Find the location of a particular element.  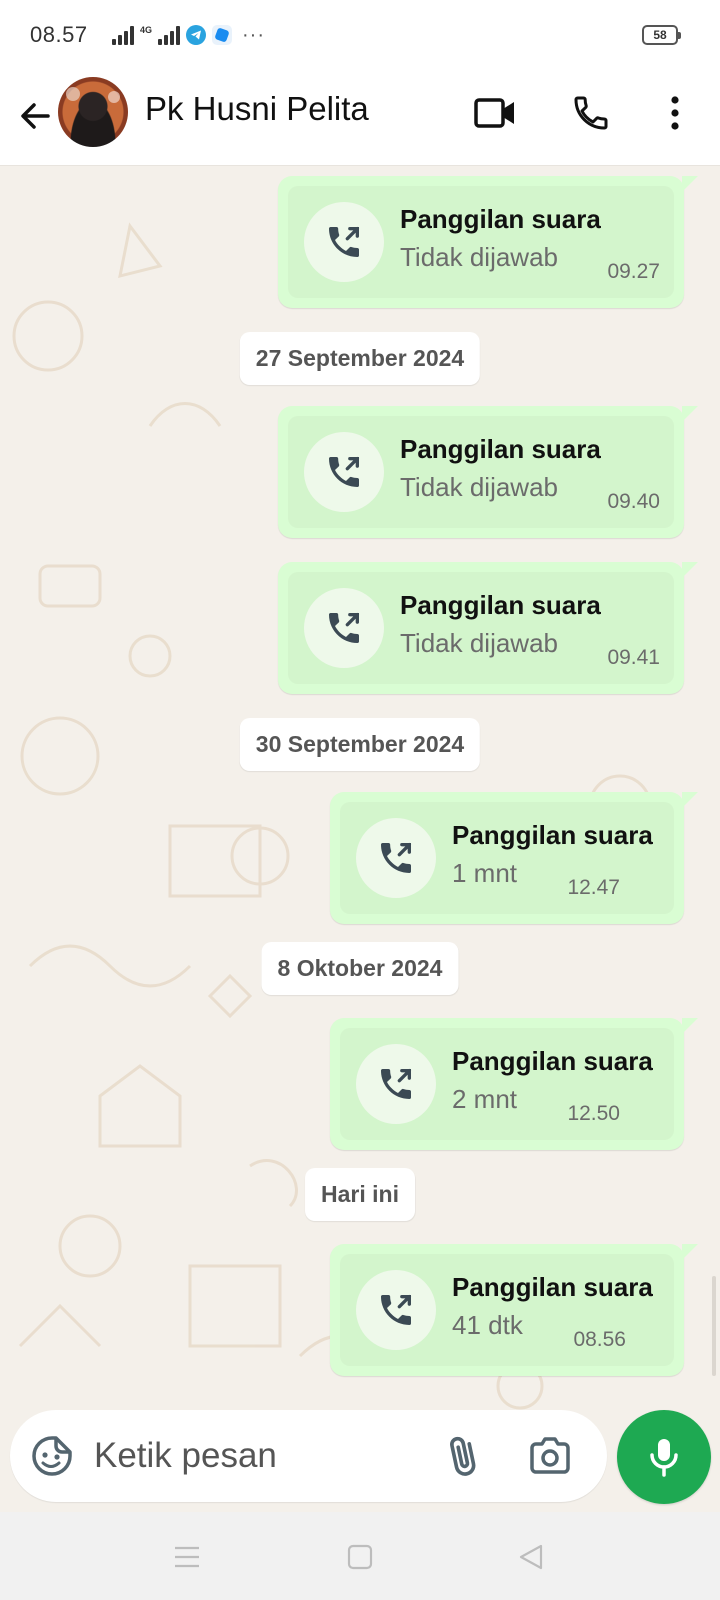

call-card: Panggilan suara 41 dtk 08.56 is located at coordinates (507, 1310).